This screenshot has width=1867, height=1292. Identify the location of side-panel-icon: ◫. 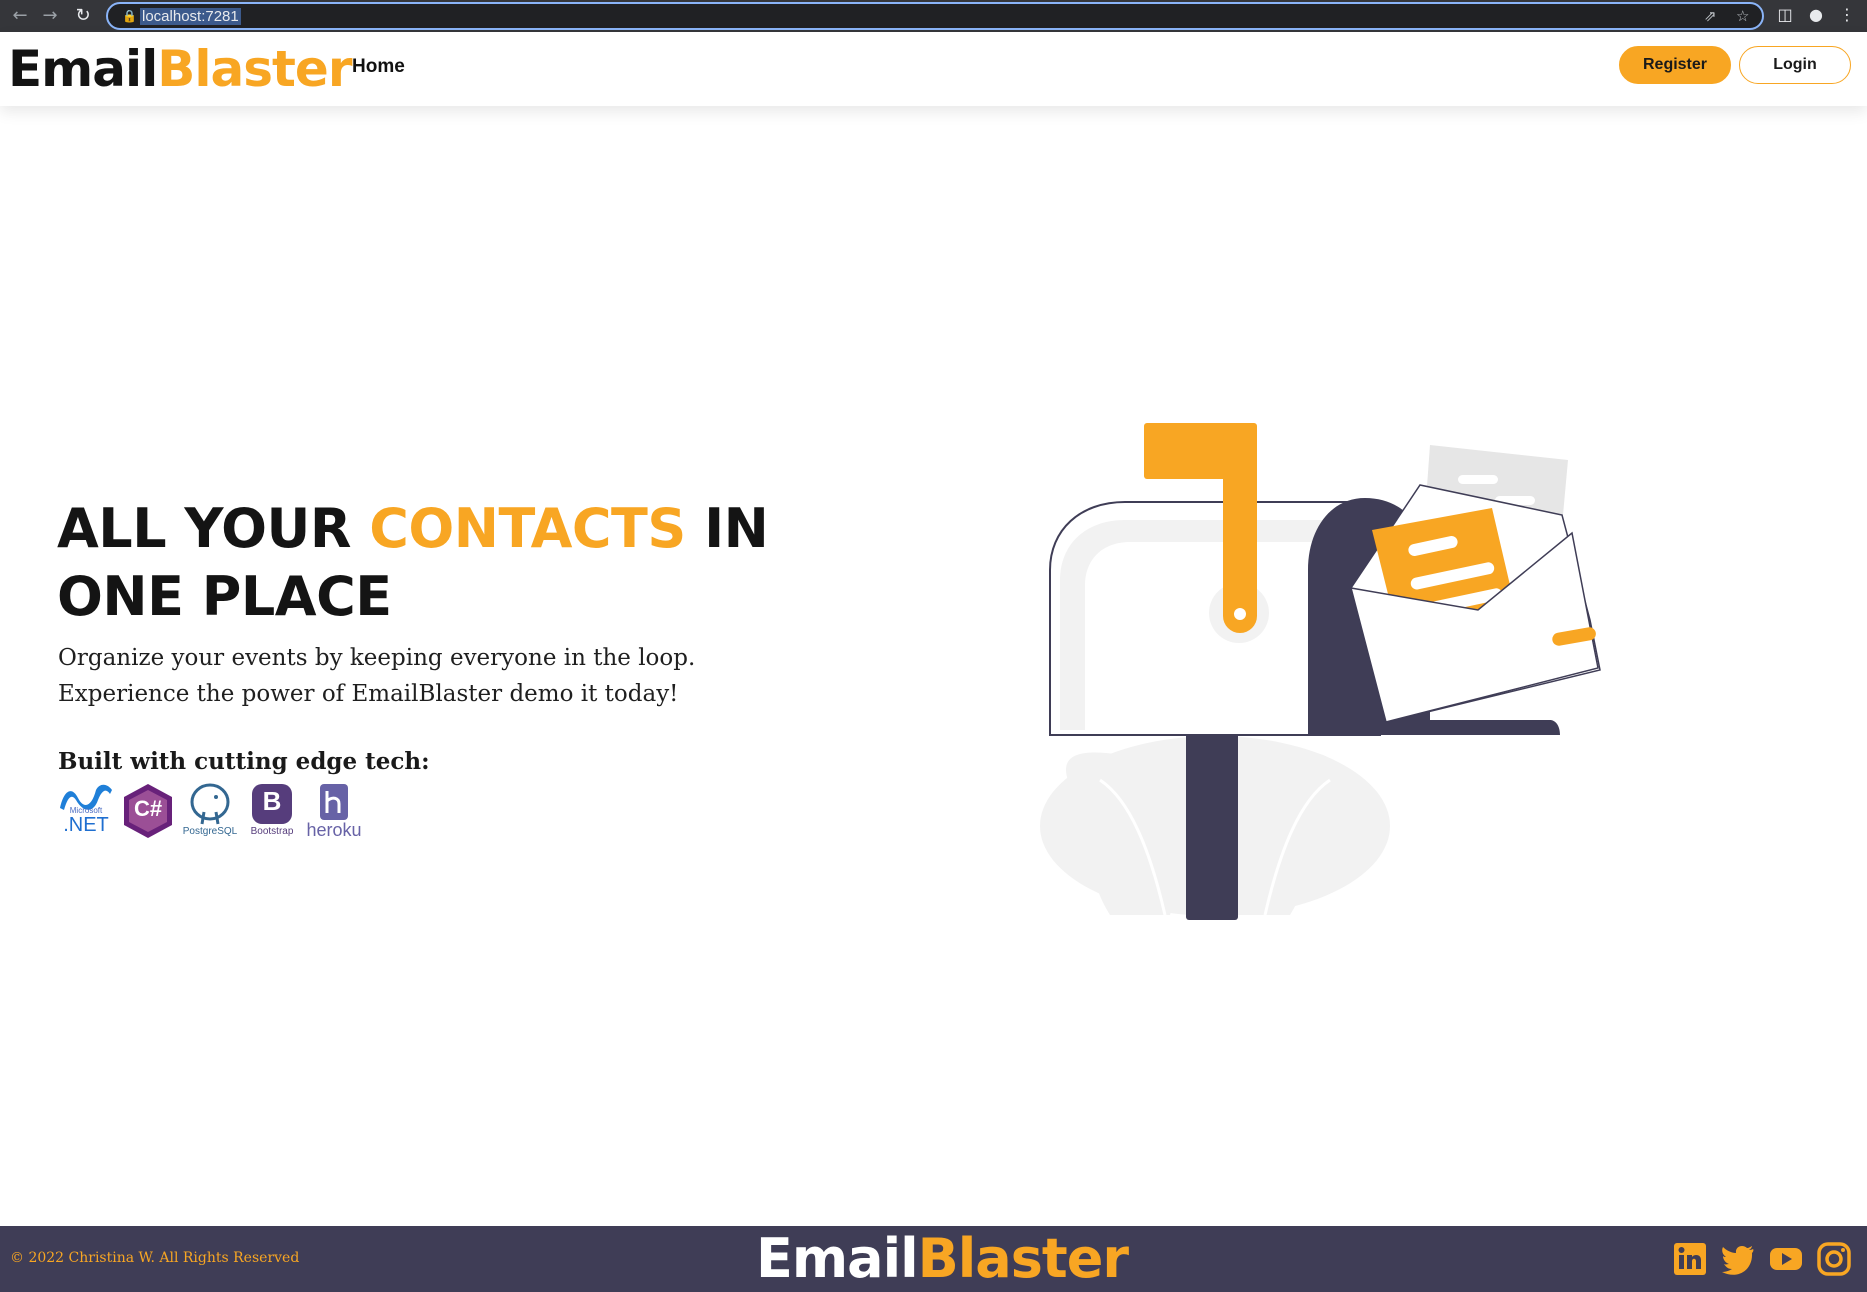
(1785, 15).